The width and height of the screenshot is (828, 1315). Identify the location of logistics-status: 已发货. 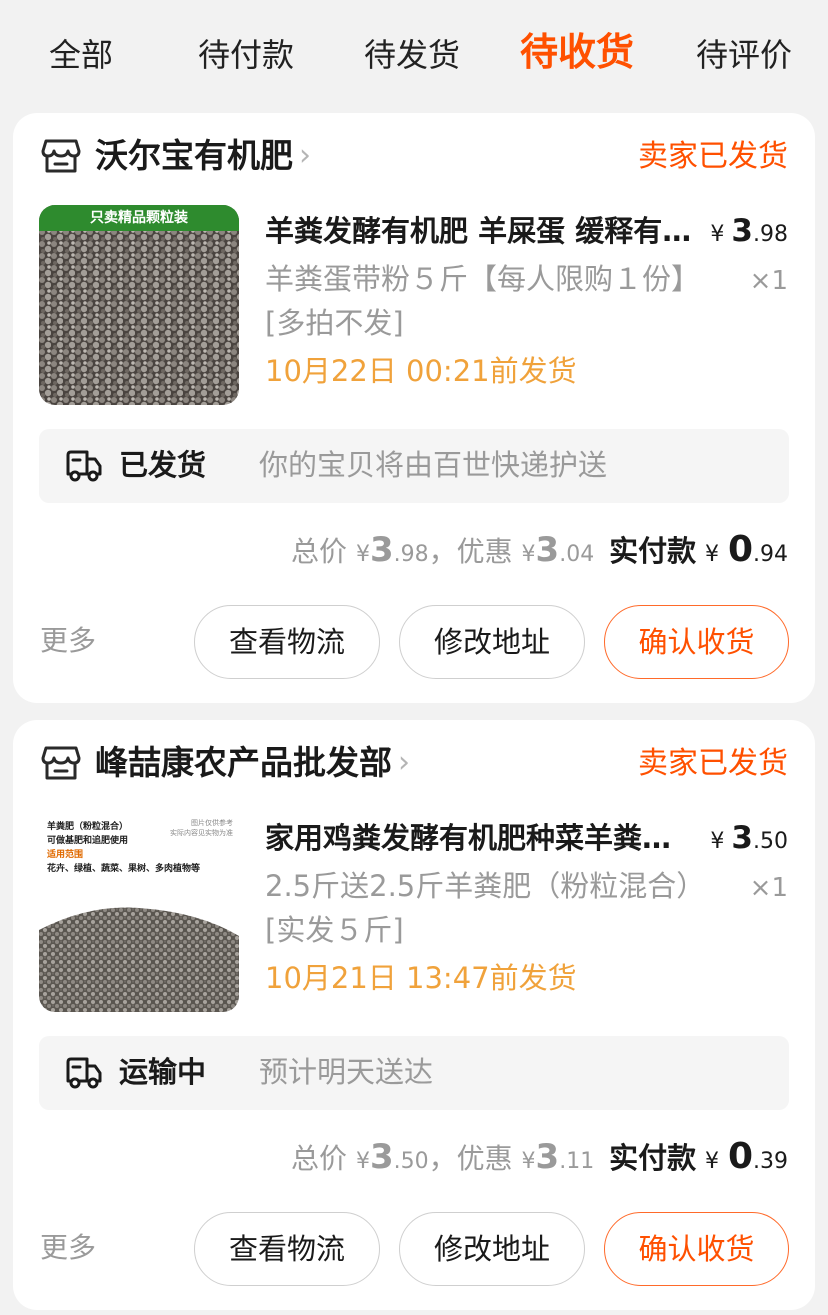
(163, 465).